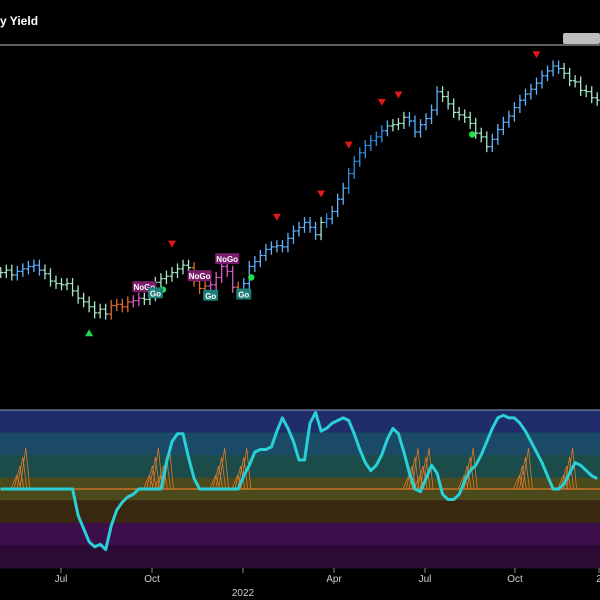 Image resolution: width=600 pixels, height=600 pixels. I want to click on go-dot-signal, so click(472, 134).